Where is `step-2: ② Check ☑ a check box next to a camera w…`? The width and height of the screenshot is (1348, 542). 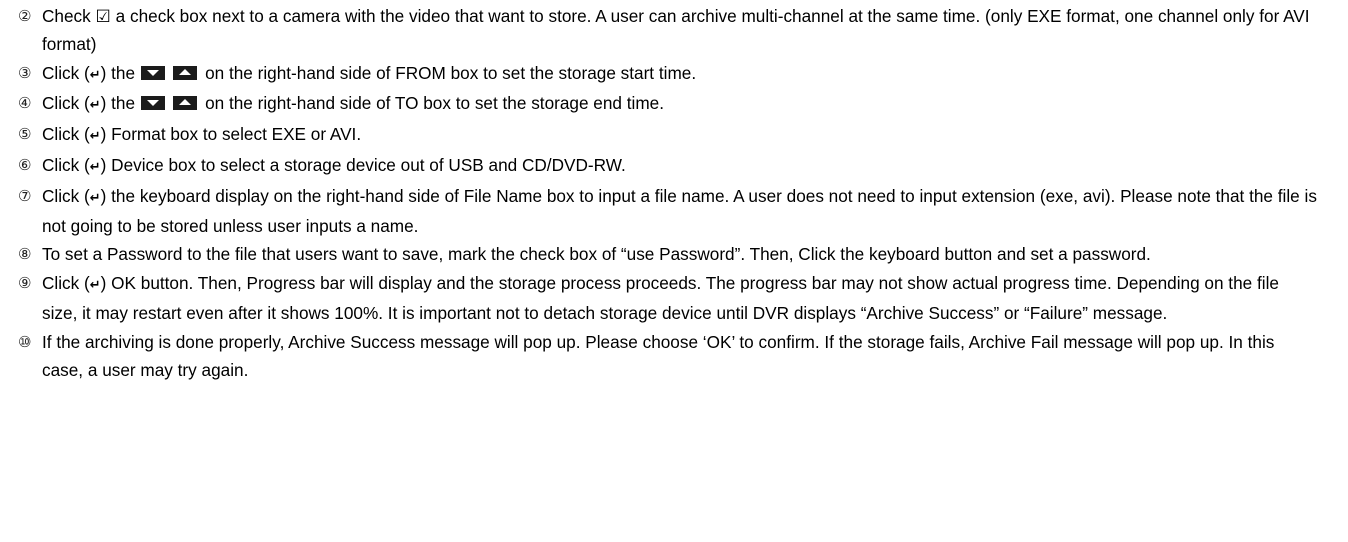 step-2: ② Check ☑ a check box next to a camera w… is located at coordinates (674, 31).